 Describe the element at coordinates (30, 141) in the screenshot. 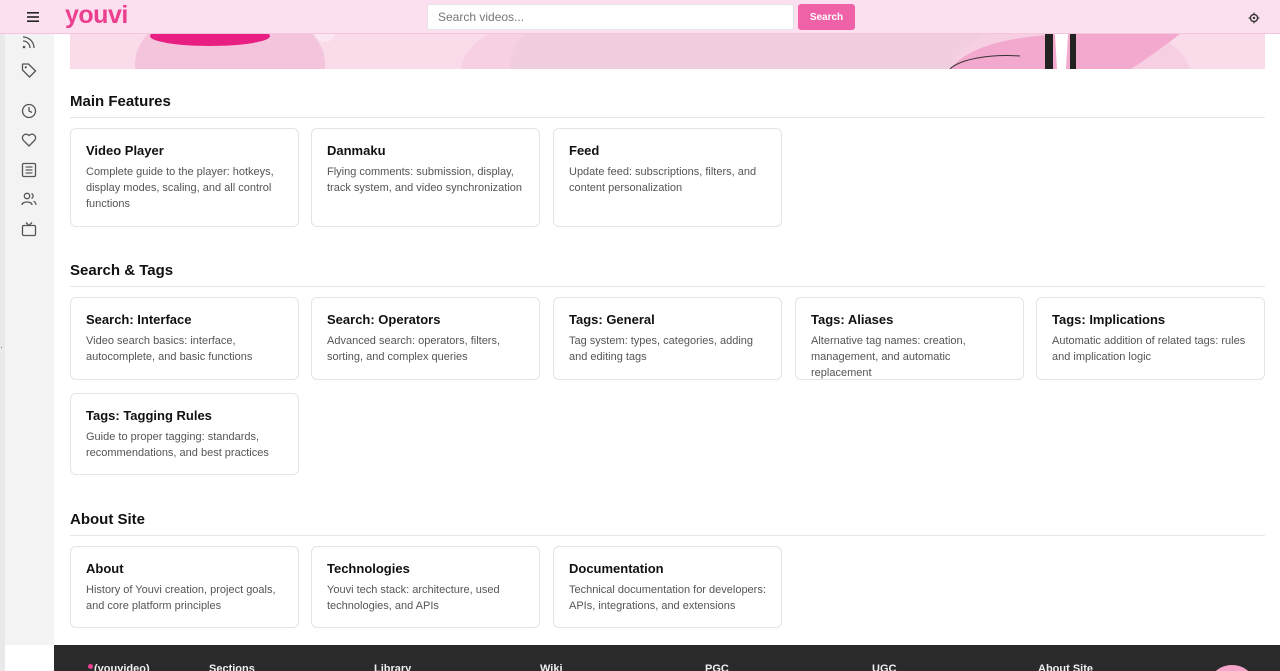

I see `heart-icon` at that location.